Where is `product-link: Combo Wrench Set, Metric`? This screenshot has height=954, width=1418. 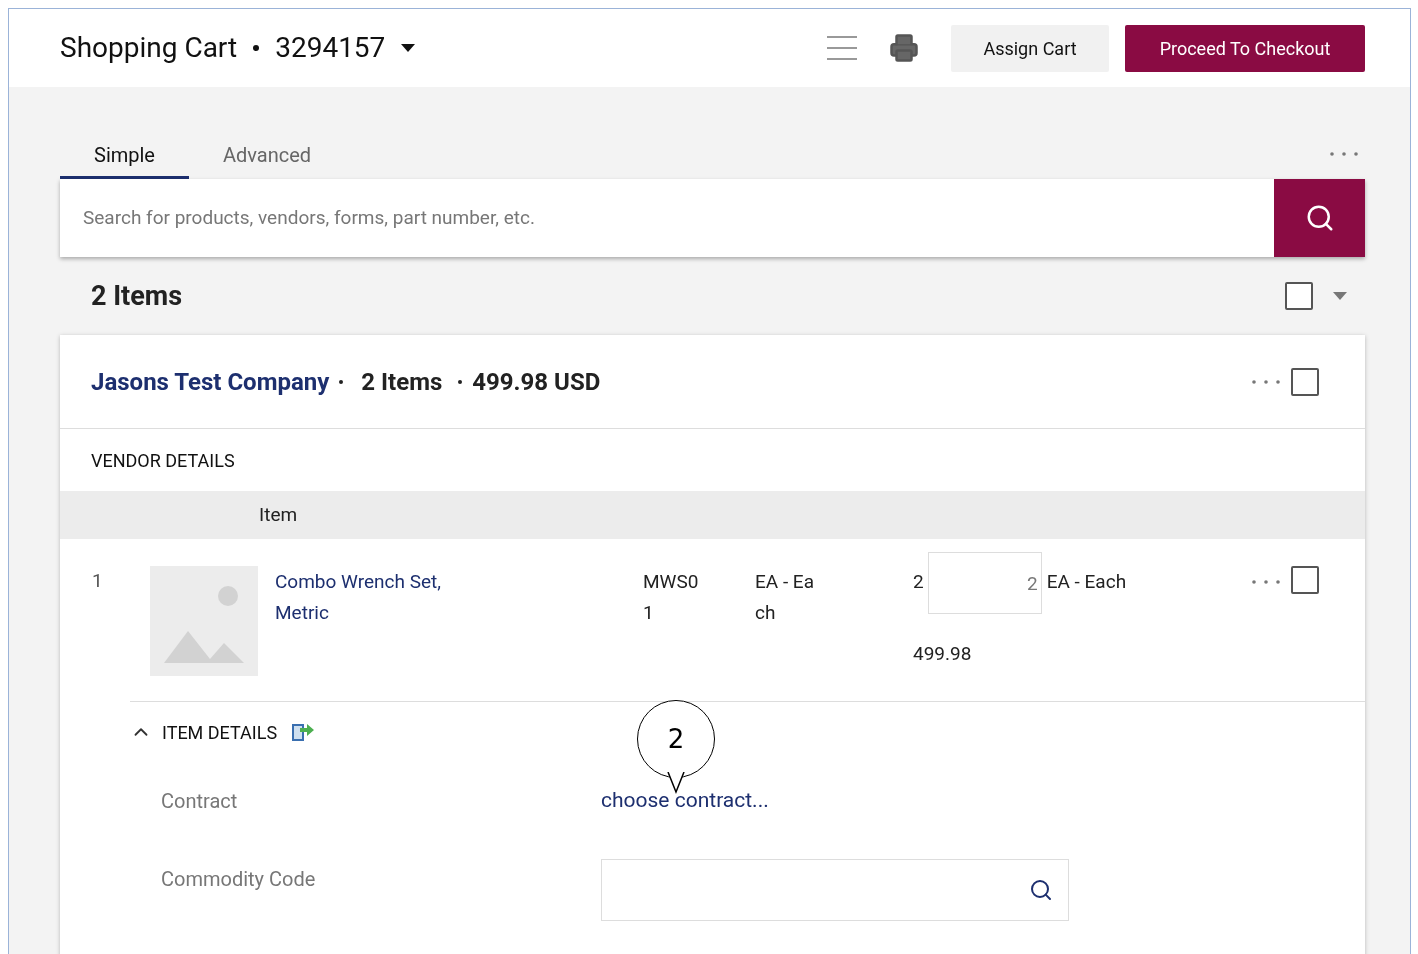 product-link: Combo Wrench Set, Metric is located at coordinates (375, 633).